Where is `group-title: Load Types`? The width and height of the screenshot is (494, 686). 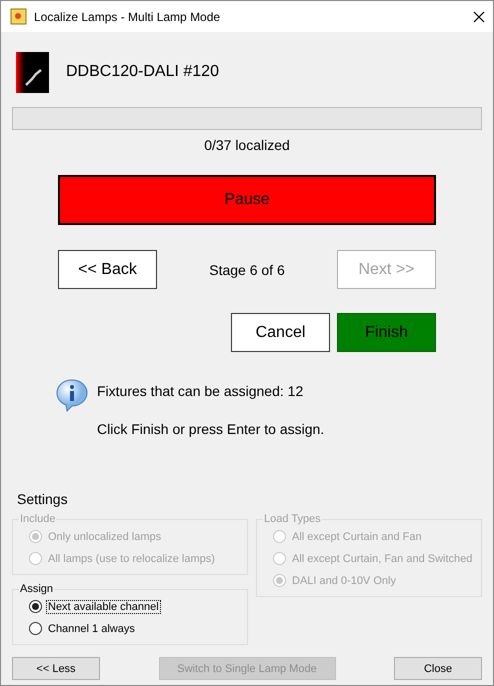 group-title: Load Types is located at coordinates (292, 519).